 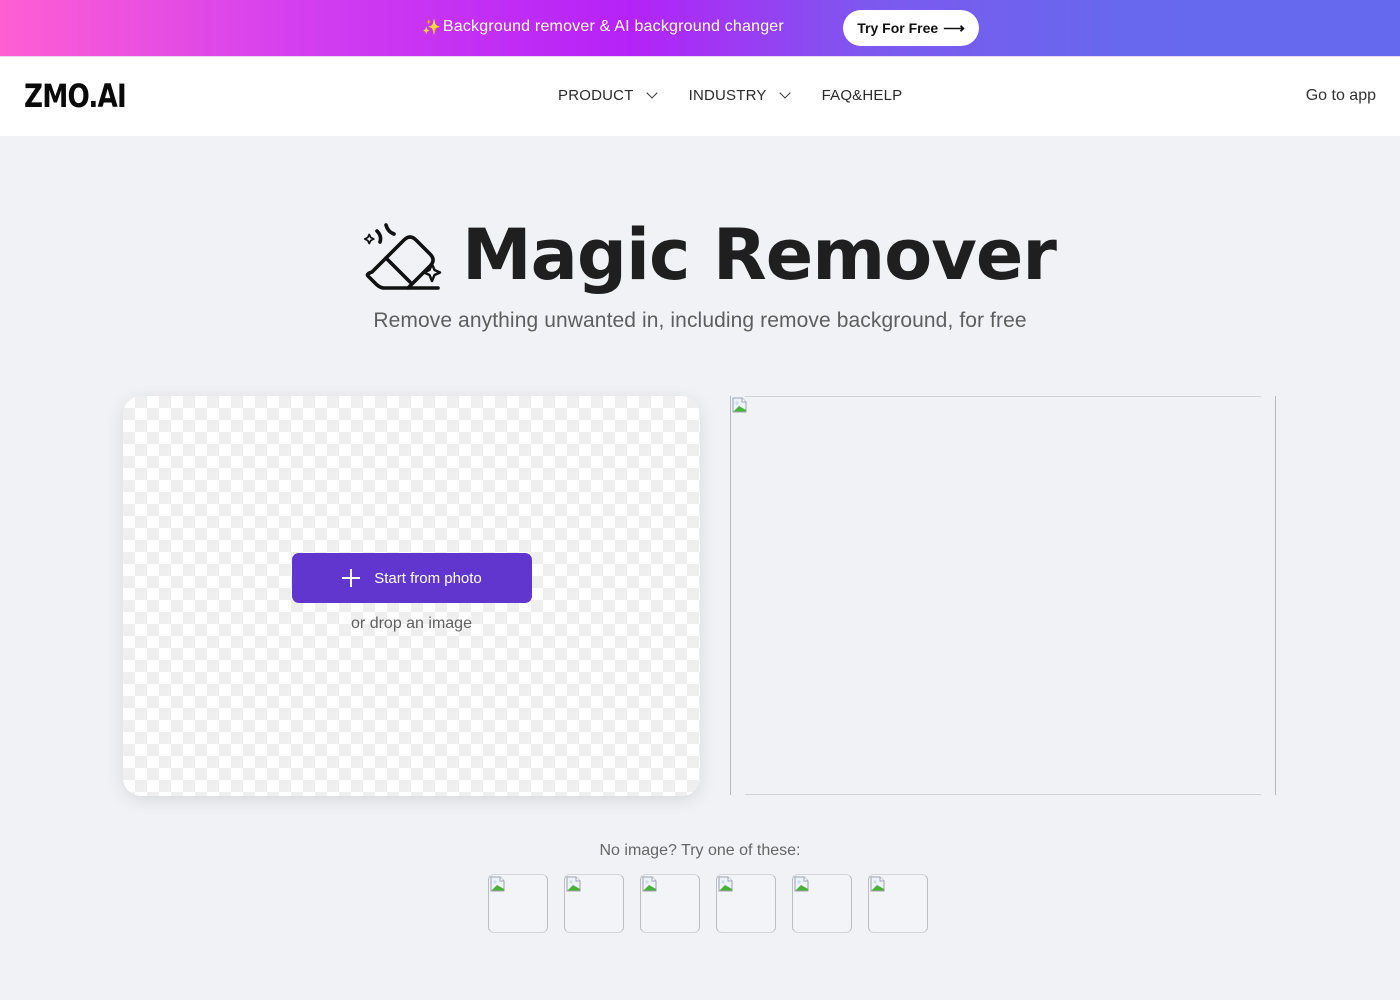 I want to click on nav-item-product: PRODUCT, so click(x=608, y=95).